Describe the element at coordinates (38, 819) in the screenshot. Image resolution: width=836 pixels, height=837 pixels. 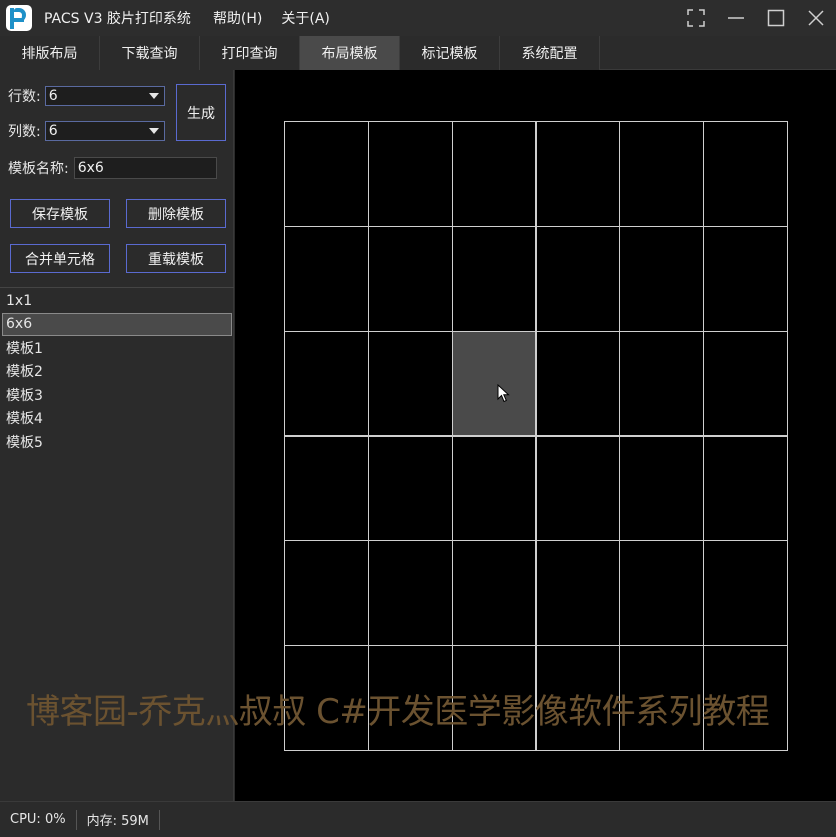
I see `cpu-status: CPU: 0%` at that location.